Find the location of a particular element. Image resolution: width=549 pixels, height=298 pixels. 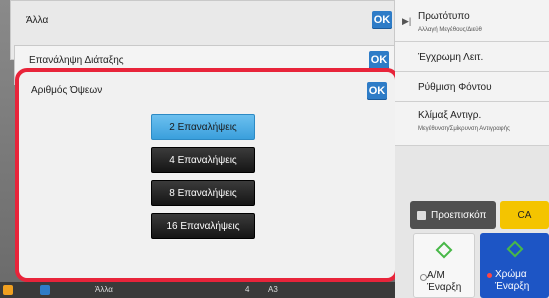

repeat-layout-ok-button: OK is located at coordinates (379, 60).